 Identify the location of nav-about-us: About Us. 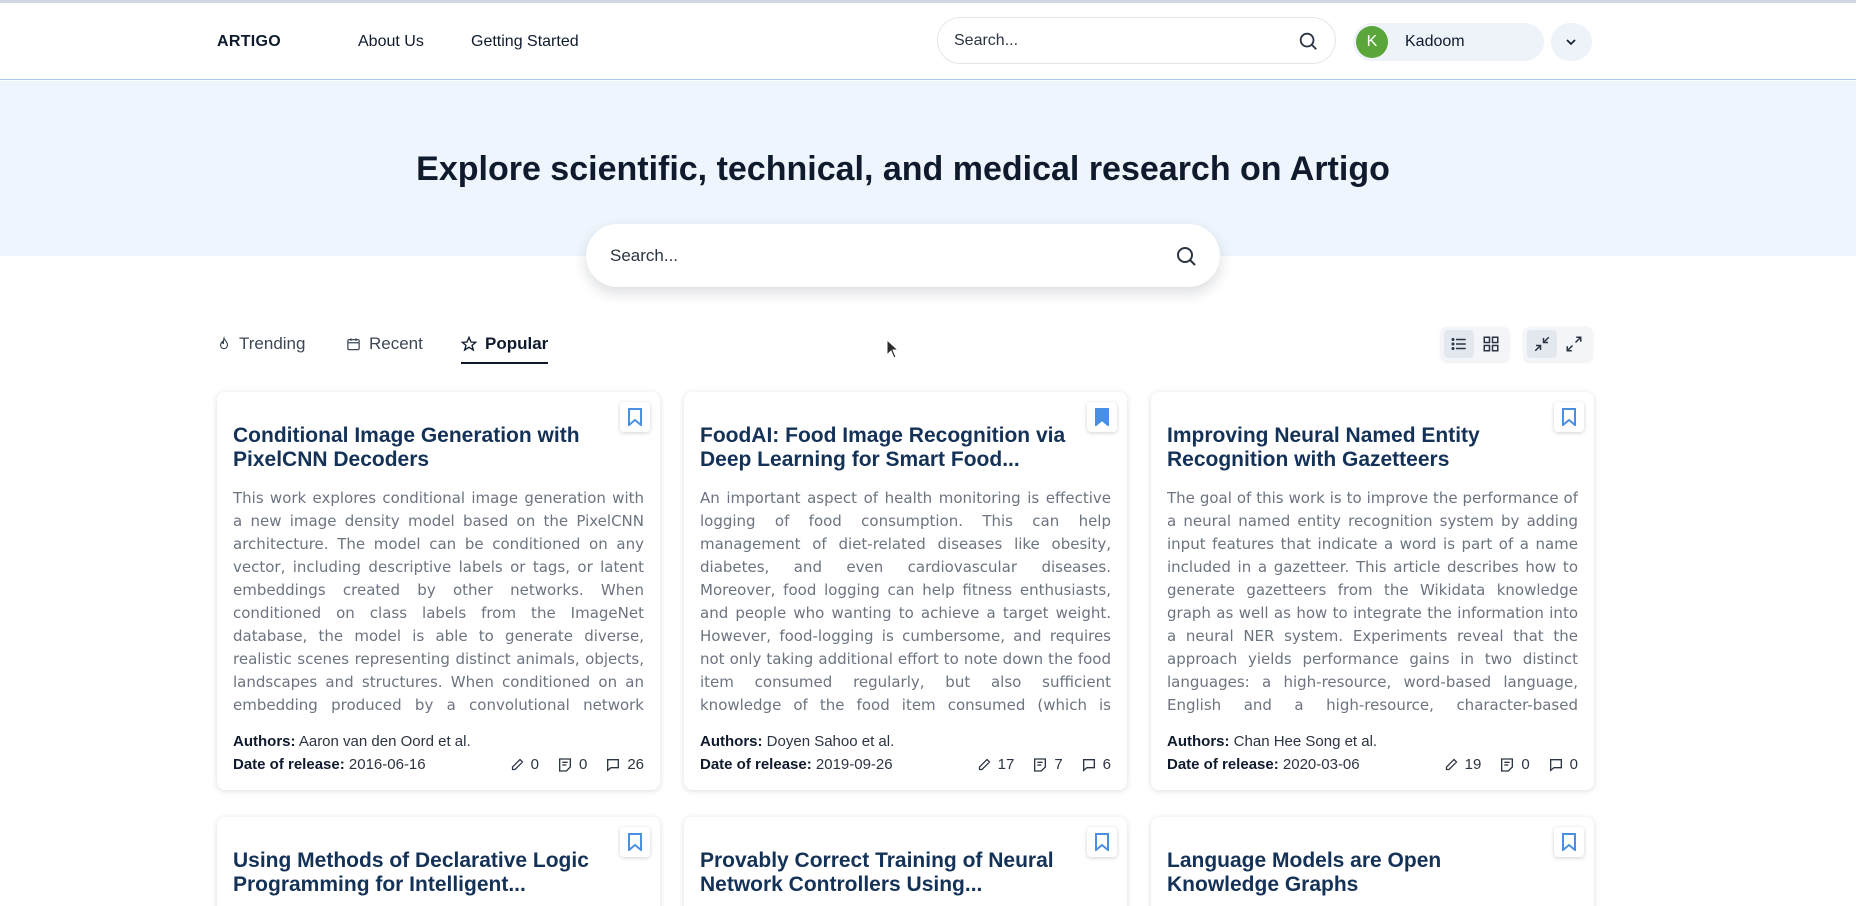
(391, 42).